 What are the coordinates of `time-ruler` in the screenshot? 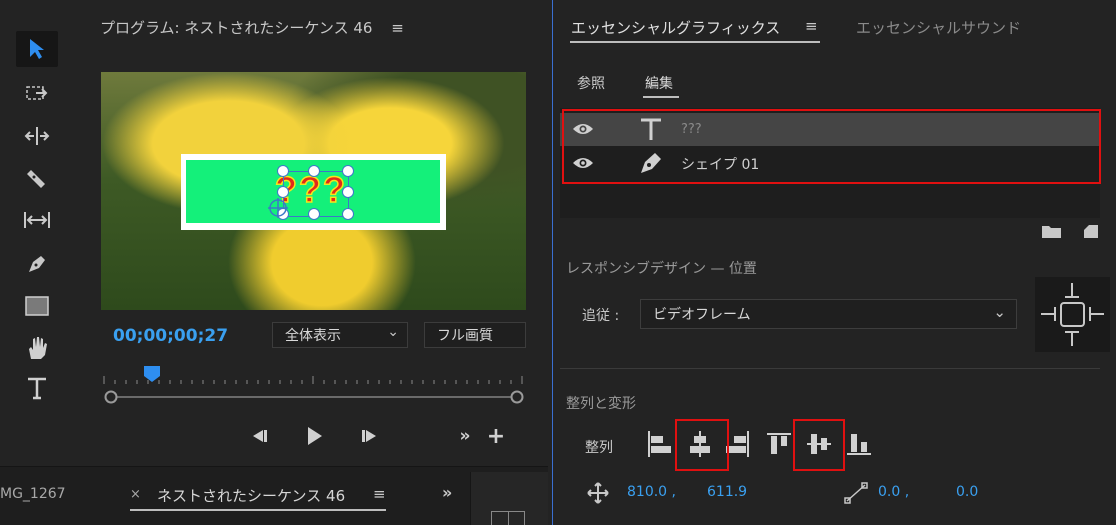 It's located at (313, 379).